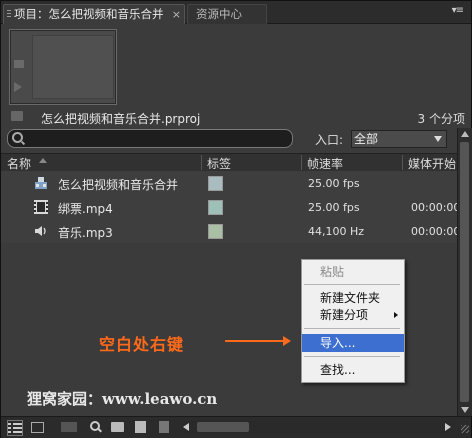  Describe the element at coordinates (438, 139) in the screenshot. I see `chevron-down-icon` at that location.